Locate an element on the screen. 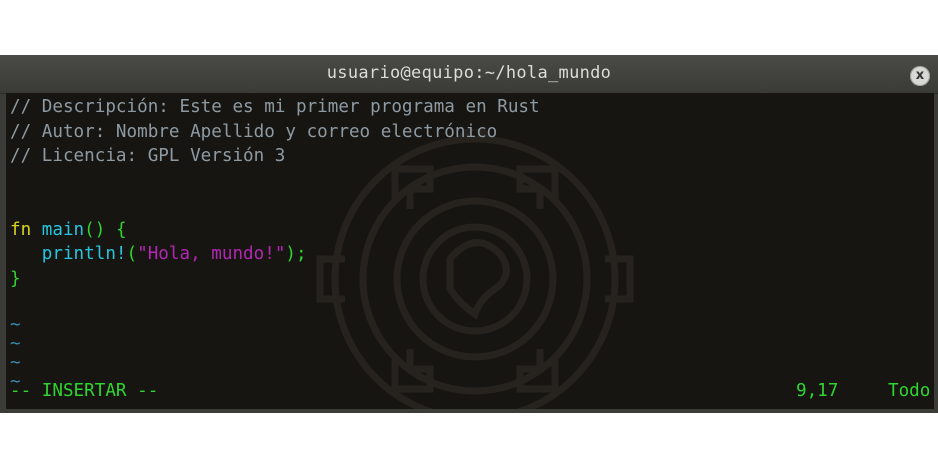 Image resolution: width=938 pixels, height=469 pixels. code-line-fn-decl: fn main() { is located at coordinates (472, 230).